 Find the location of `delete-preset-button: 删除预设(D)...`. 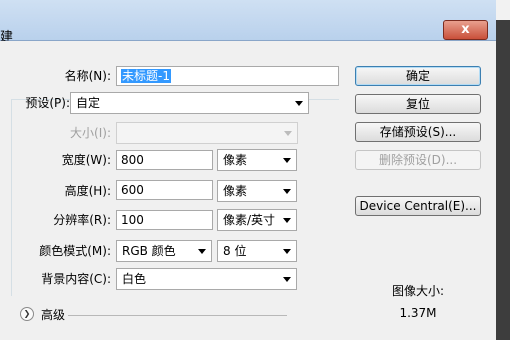

delete-preset-button: 删除预设(D)... is located at coordinates (418, 160).